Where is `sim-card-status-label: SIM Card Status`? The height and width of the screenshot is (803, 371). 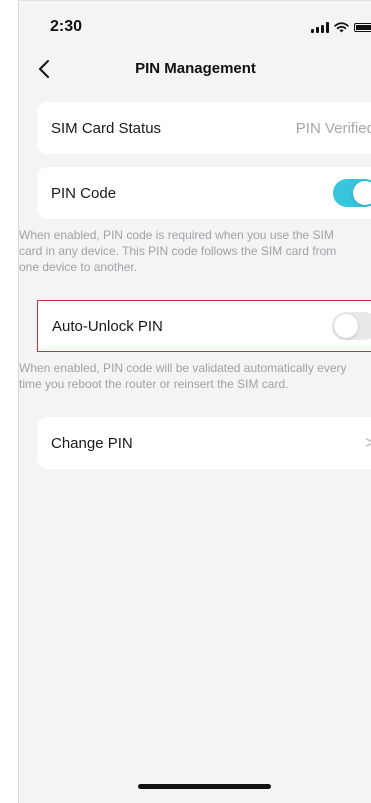
sim-card-status-label: SIM Card Status is located at coordinates (106, 128).